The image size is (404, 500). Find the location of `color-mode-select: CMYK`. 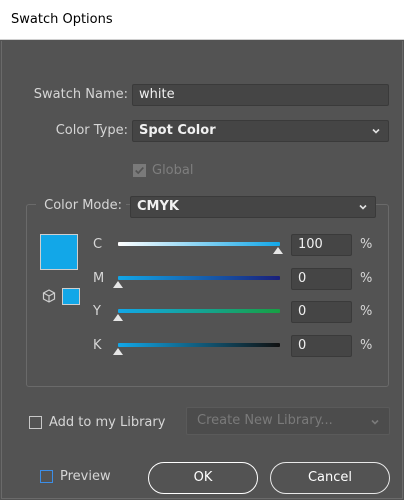

color-mode-select: CMYK is located at coordinates (253, 207).